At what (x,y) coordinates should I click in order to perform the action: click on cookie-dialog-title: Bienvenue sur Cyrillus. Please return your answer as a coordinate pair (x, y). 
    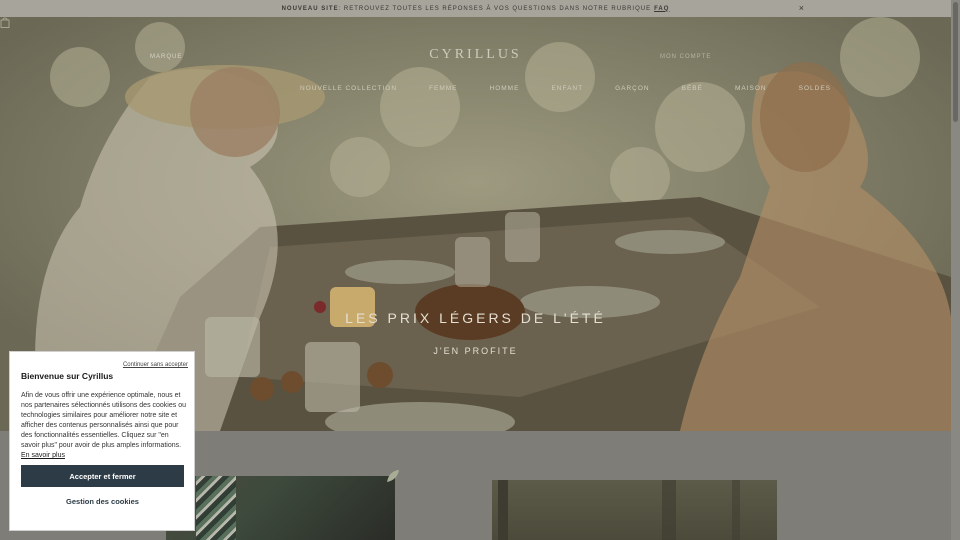
    Looking at the image, I should click on (67, 376).